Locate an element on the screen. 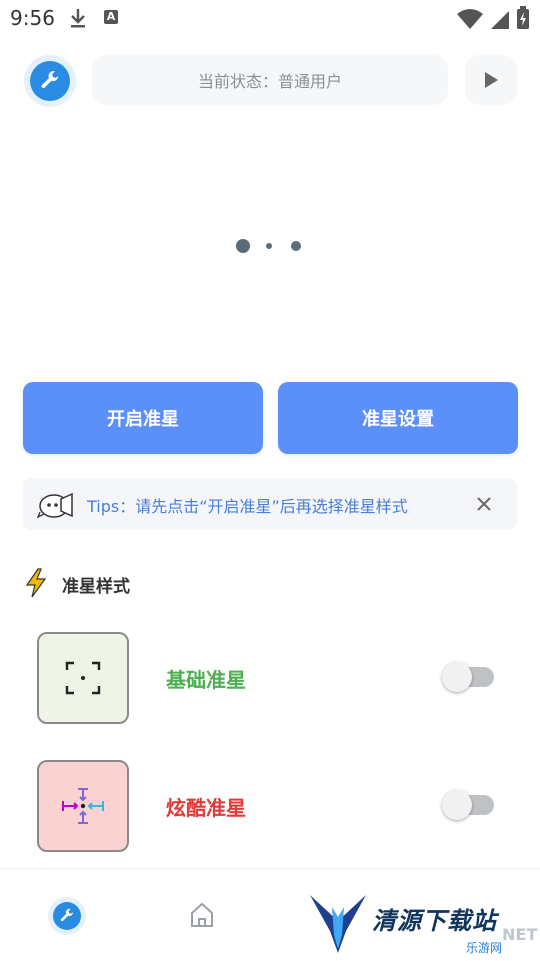  crosshair-settings-label: 准星设置 is located at coordinates (398, 419).